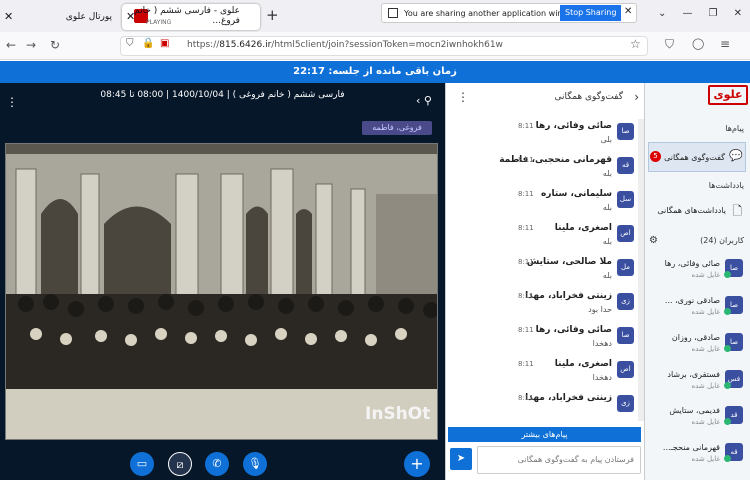 The width and height of the screenshot is (750, 480). Describe the element at coordinates (375, 72) in the screenshot. I see `session-time-banner: زمان باقی مانده از جلسه: 22:17` at that location.